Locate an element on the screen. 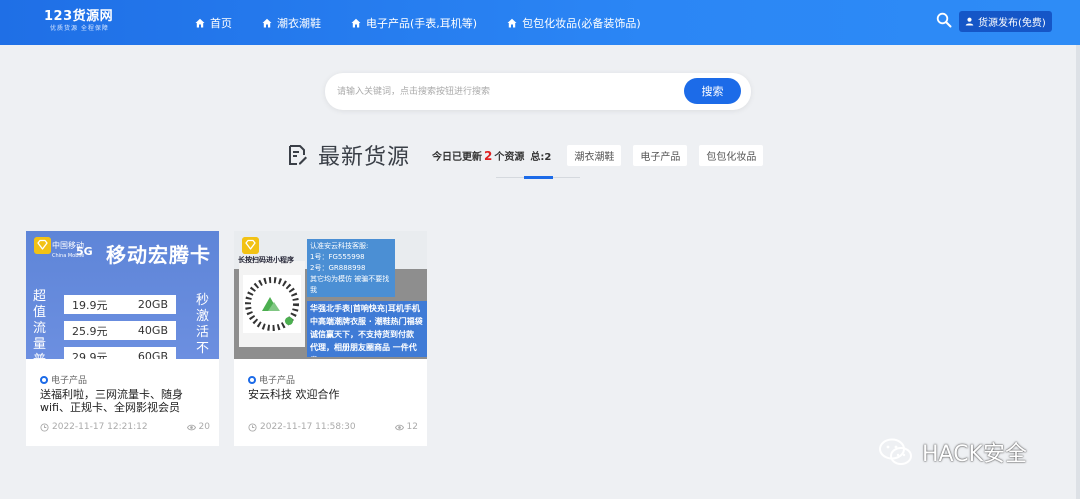 The width and height of the screenshot is (1080, 499). section-divider-active is located at coordinates (538, 177).